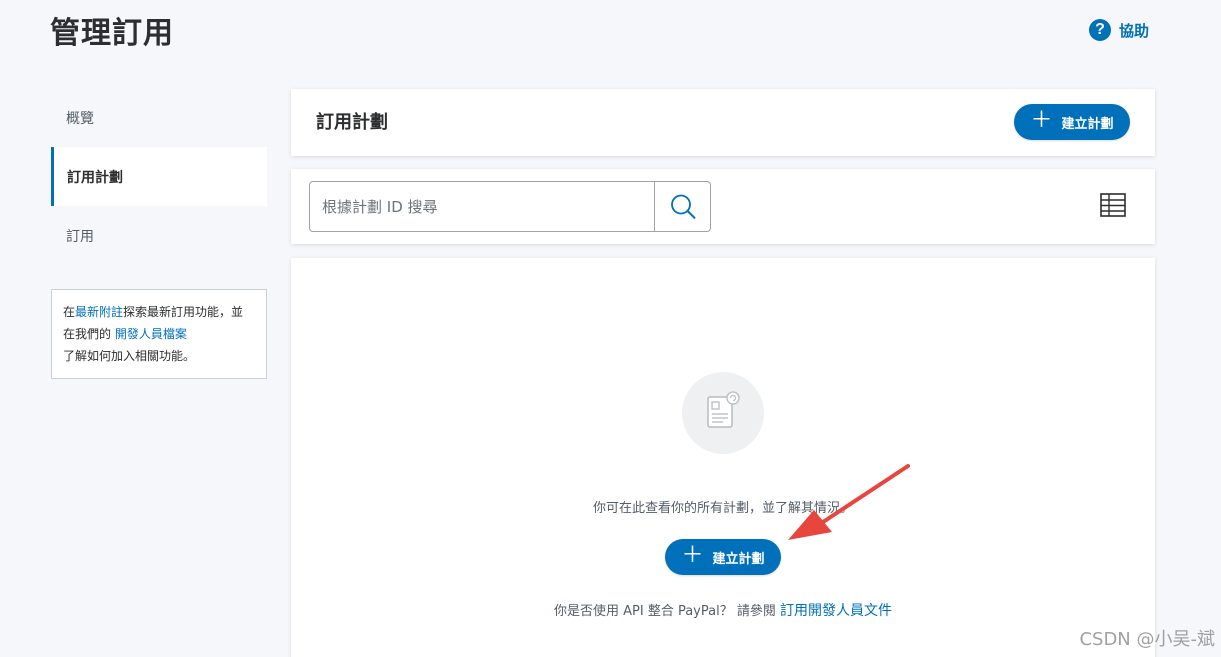  I want to click on release-notes-link: 最新附註, so click(99, 312).